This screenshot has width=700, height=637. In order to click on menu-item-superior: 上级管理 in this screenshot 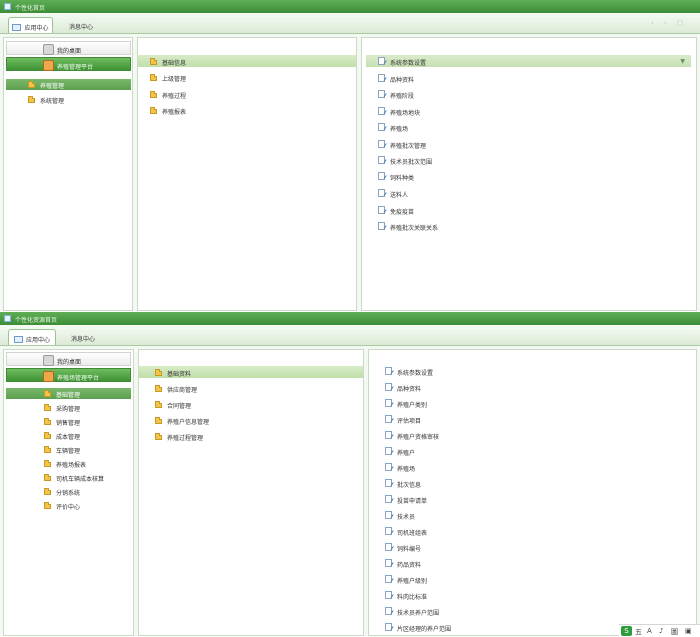, I will do `click(247, 77)`.